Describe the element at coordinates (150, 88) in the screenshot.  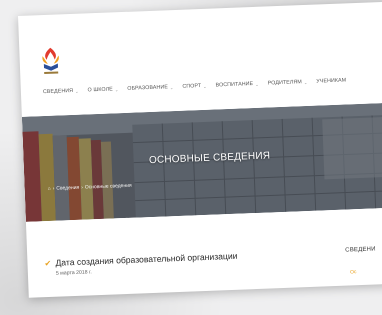
I see `nav-item-obrazovanie: ОБРАЗОВАНИЕ ⌄` at that location.